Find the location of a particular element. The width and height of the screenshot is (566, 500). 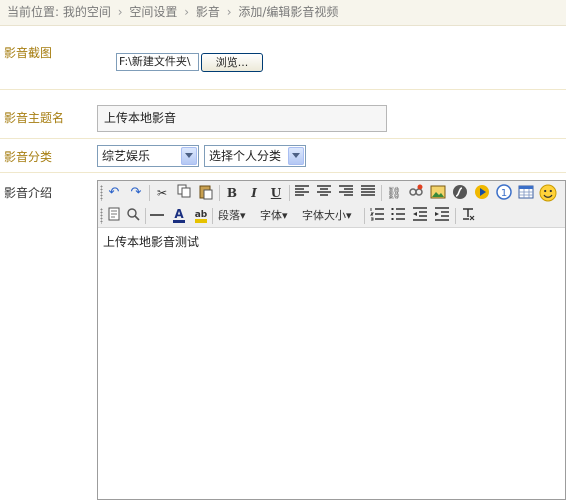

font-dropdown: 字体▾ is located at coordinates (274, 216).